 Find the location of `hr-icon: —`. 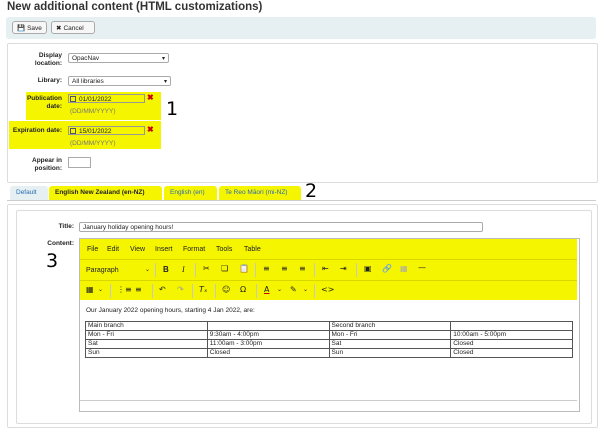

hr-icon: — is located at coordinates (422, 267).